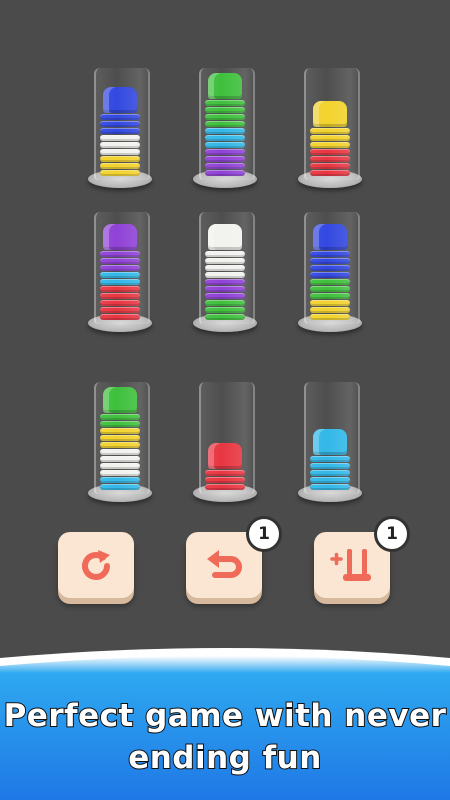  I want to click on undo-count-badge: 1, so click(264, 534).